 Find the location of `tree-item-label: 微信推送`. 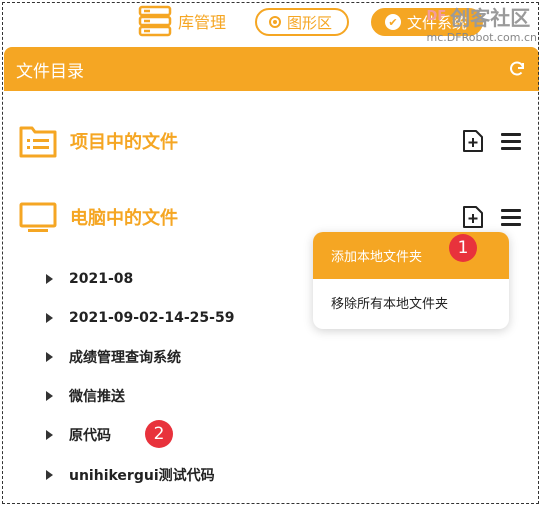

tree-item-label: 微信推送 is located at coordinates (97, 397).